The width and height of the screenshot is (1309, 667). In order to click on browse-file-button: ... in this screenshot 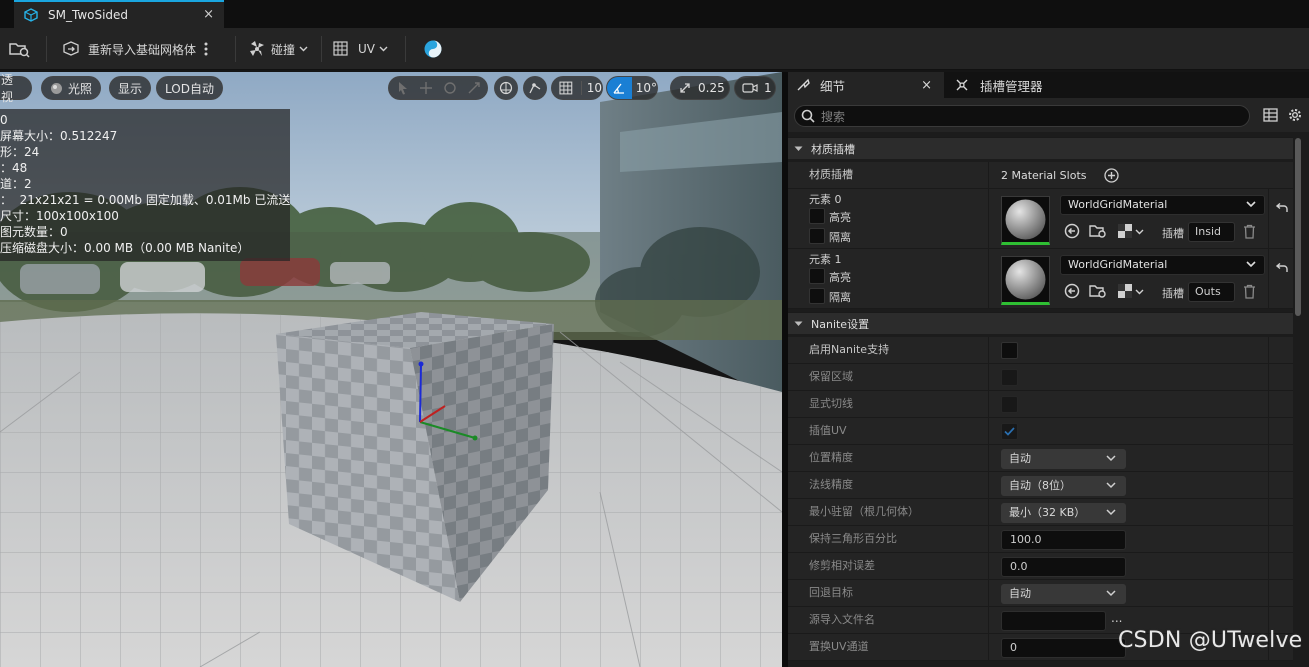, I will do `click(1116, 618)`.